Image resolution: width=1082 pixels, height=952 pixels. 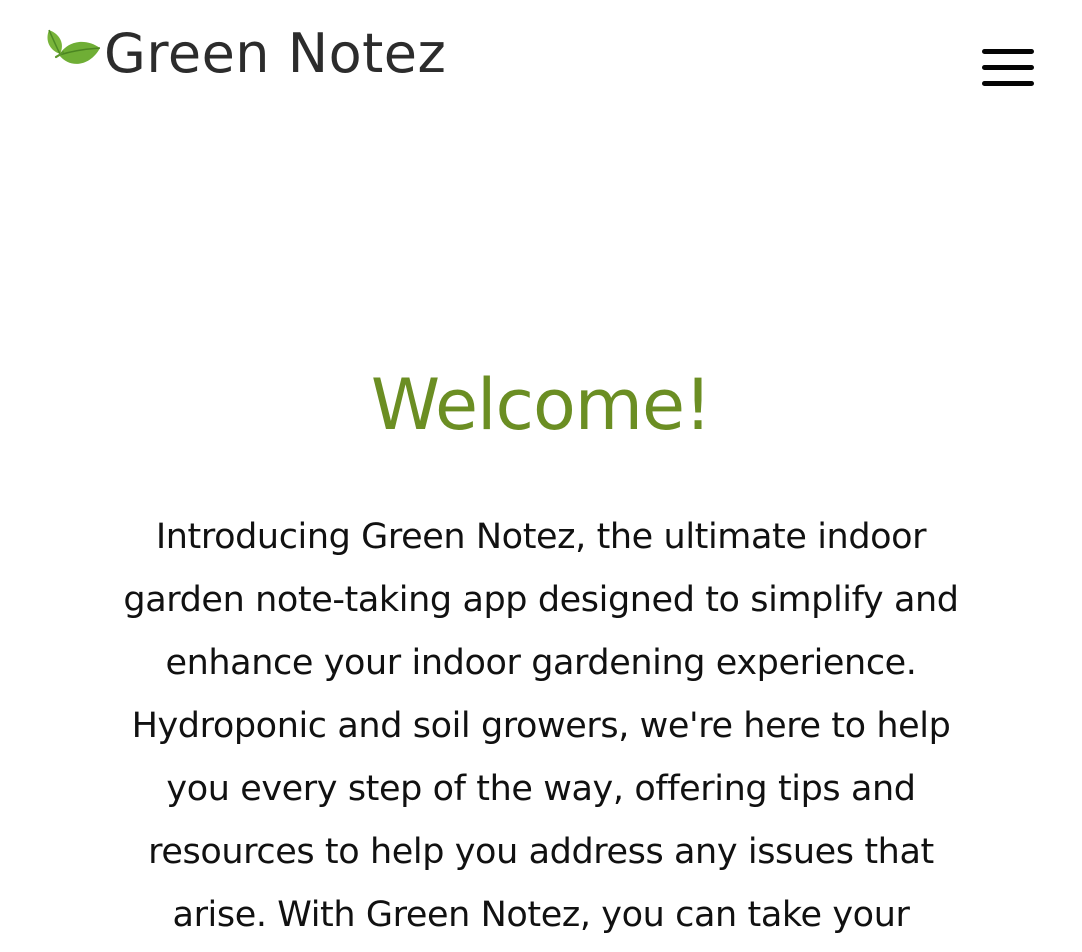 I want to click on hamburger-menu-button, so click(x=1007, y=69).